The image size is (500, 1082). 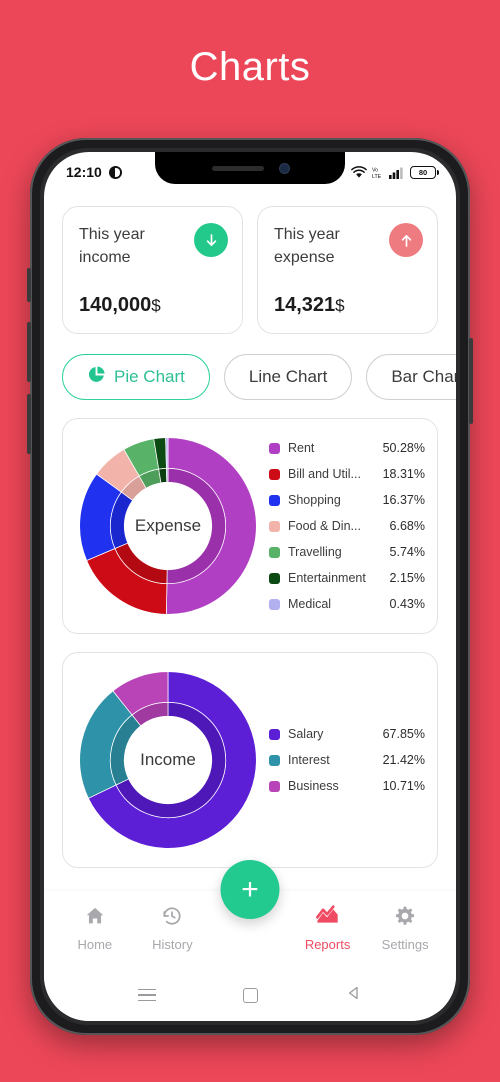 What do you see at coordinates (347, 604) in the screenshot?
I see `legend-row: Medical 0.43%` at bounding box center [347, 604].